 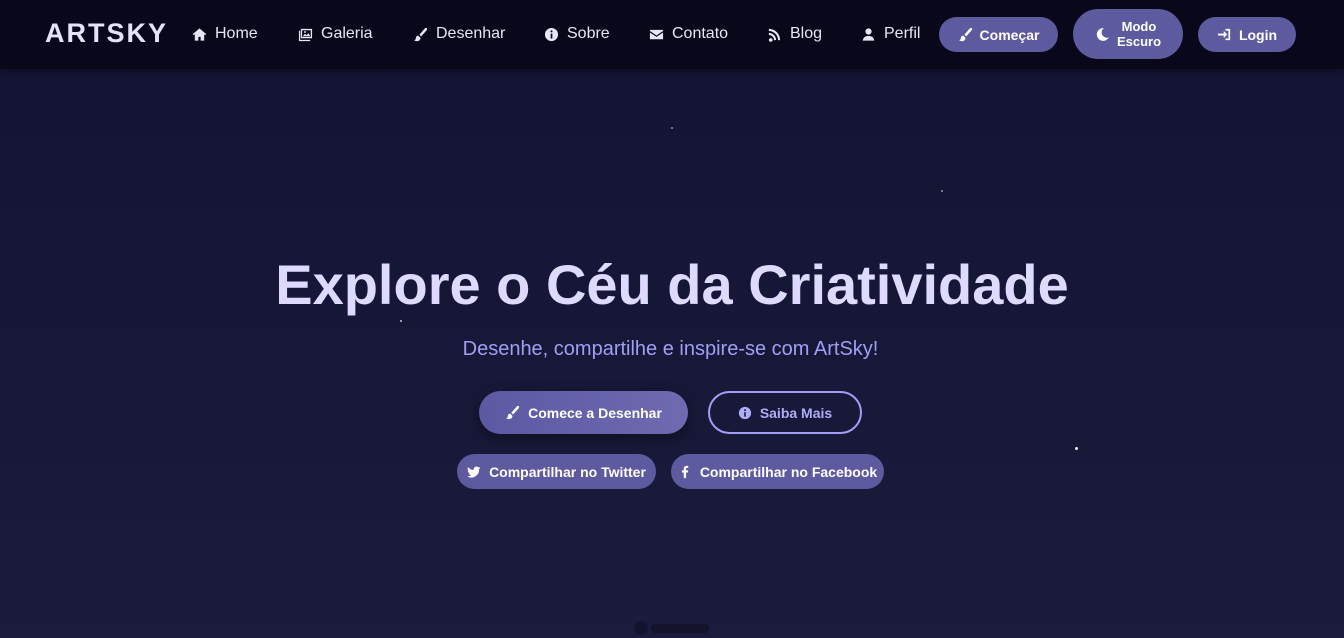 What do you see at coordinates (1139, 41) in the screenshot?
I see `dark-mode-label-line2: Escuro` at bounding box center [1139, 41].